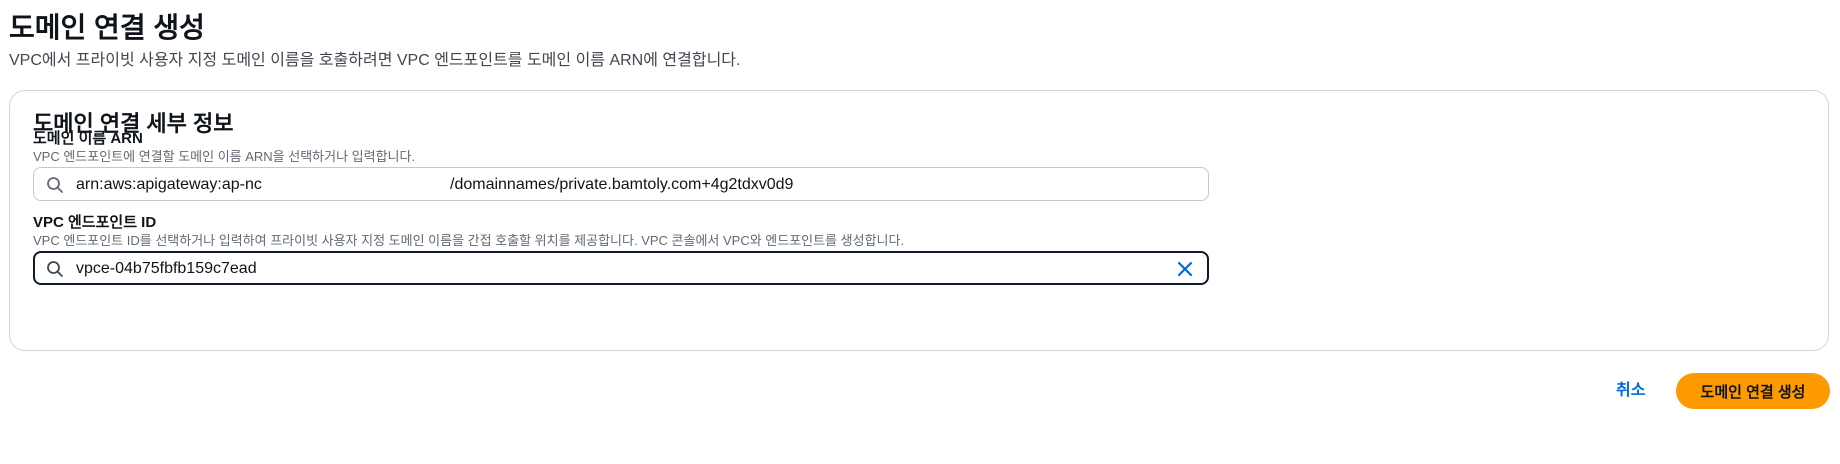  I want to click on cancel-button: 취소, so click(1630, 391).